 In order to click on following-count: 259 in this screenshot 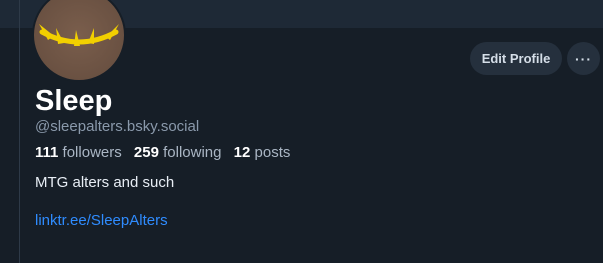, I will do `click(146, 152)`.